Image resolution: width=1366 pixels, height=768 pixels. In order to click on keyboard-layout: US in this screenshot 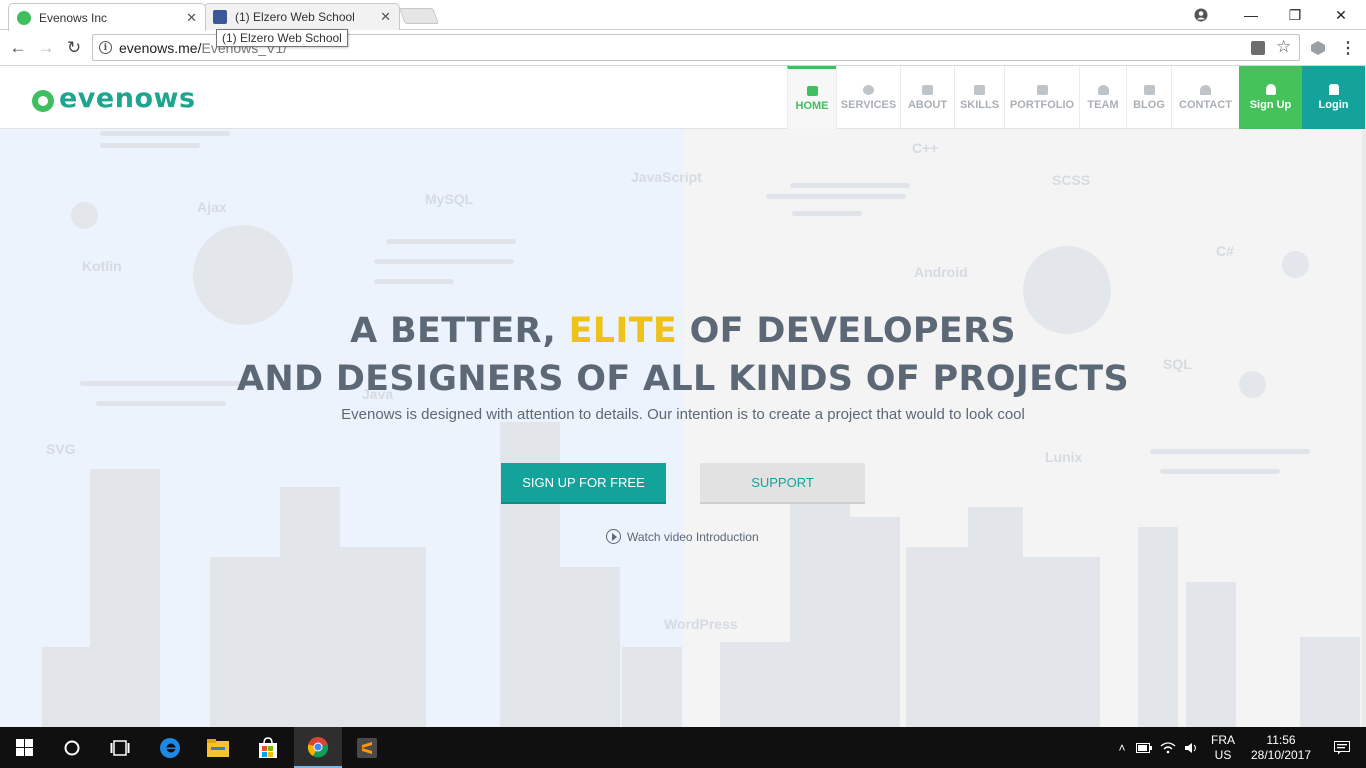, I will do `click(1223, 754)`.